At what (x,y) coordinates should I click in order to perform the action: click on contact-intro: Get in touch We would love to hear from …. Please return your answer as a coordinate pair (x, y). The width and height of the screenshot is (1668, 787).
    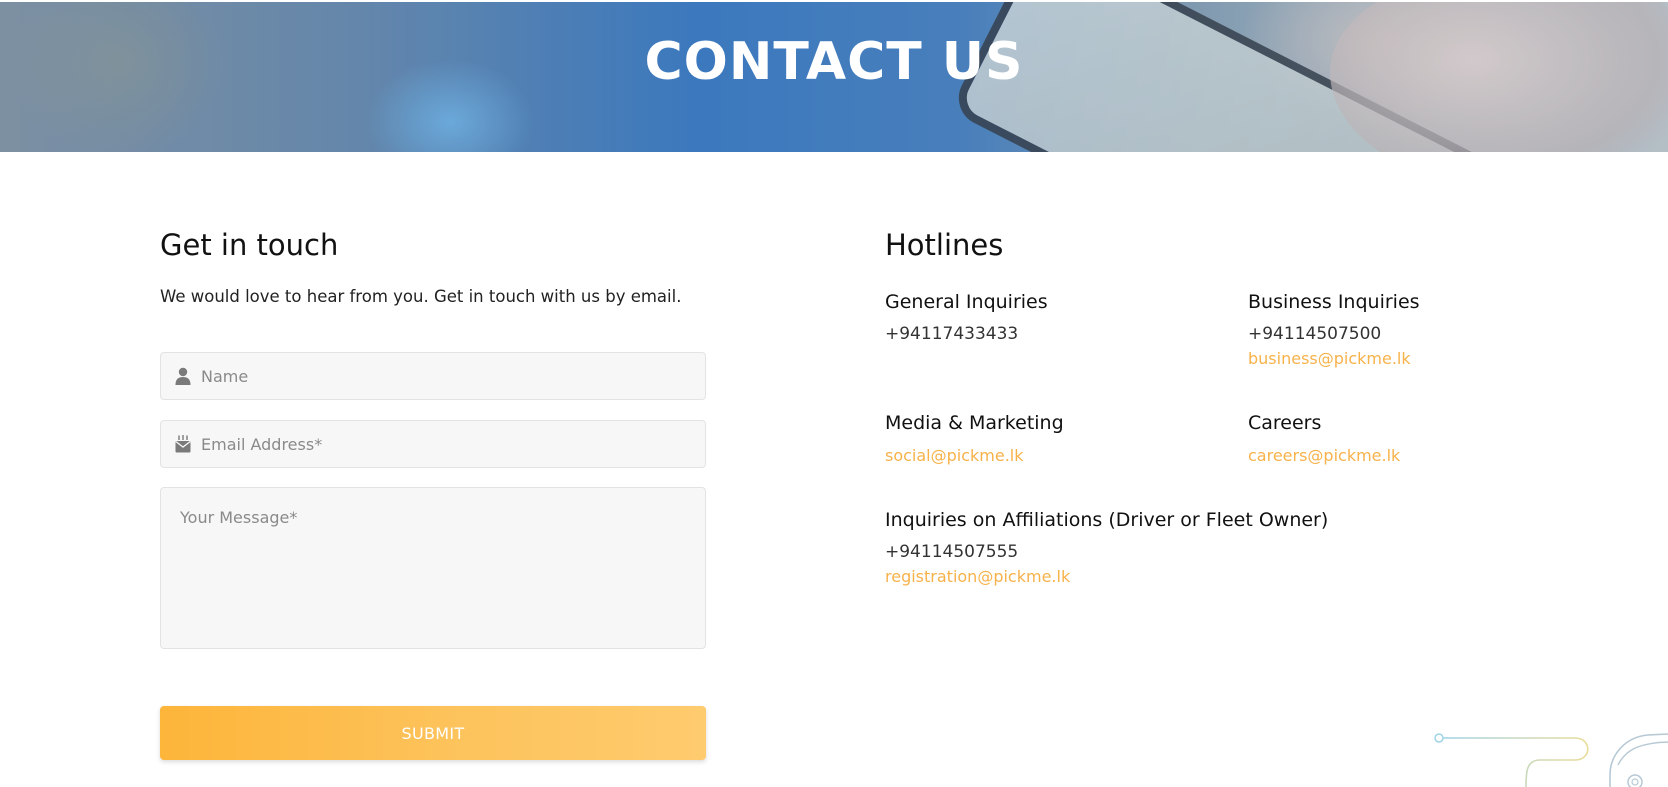
    Looking at the image, I should click on (433, 267).